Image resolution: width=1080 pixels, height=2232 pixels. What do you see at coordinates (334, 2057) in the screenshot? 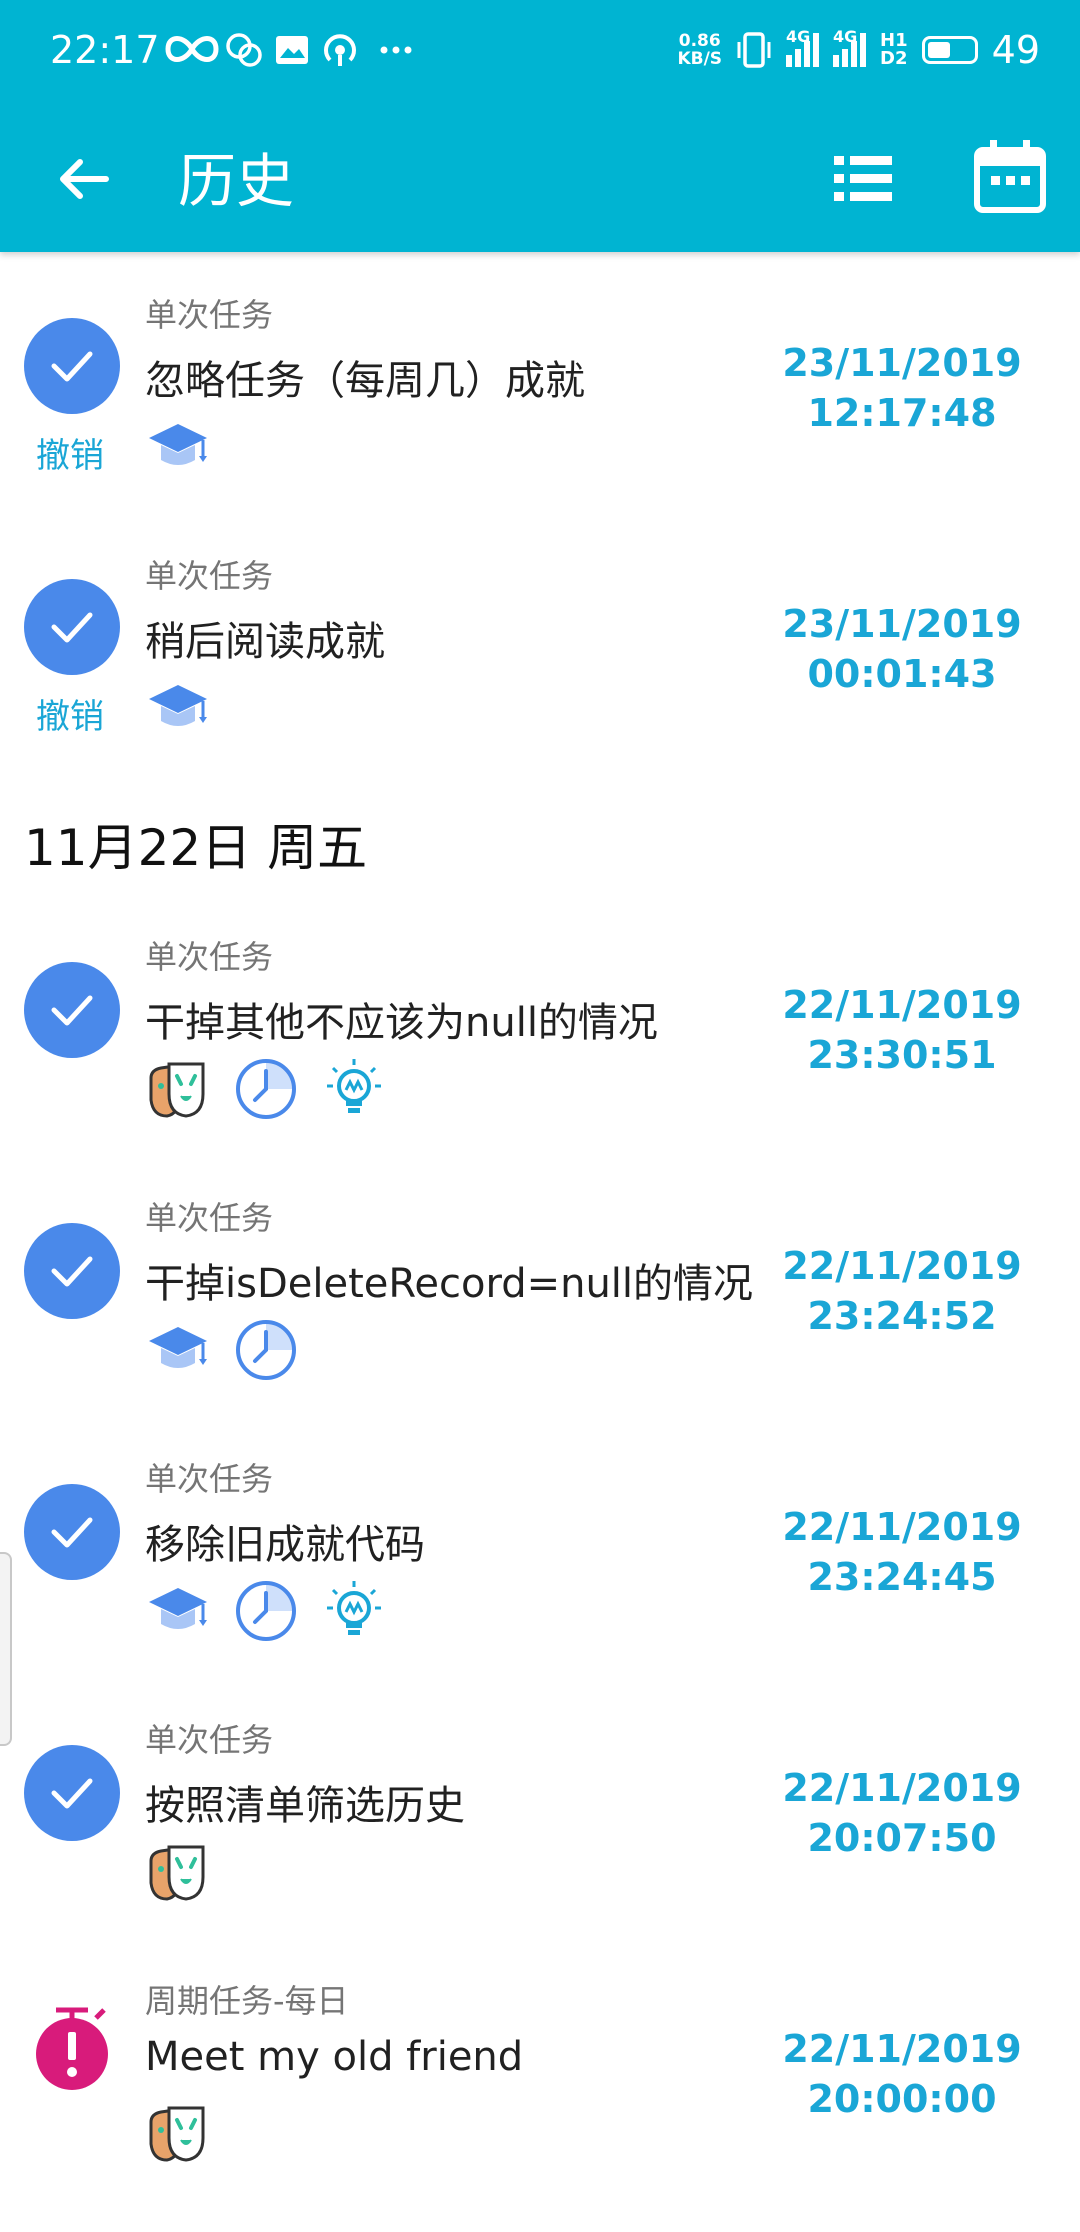
I see `task-name: Meet my old friend` at bounding box center [334, 2057].